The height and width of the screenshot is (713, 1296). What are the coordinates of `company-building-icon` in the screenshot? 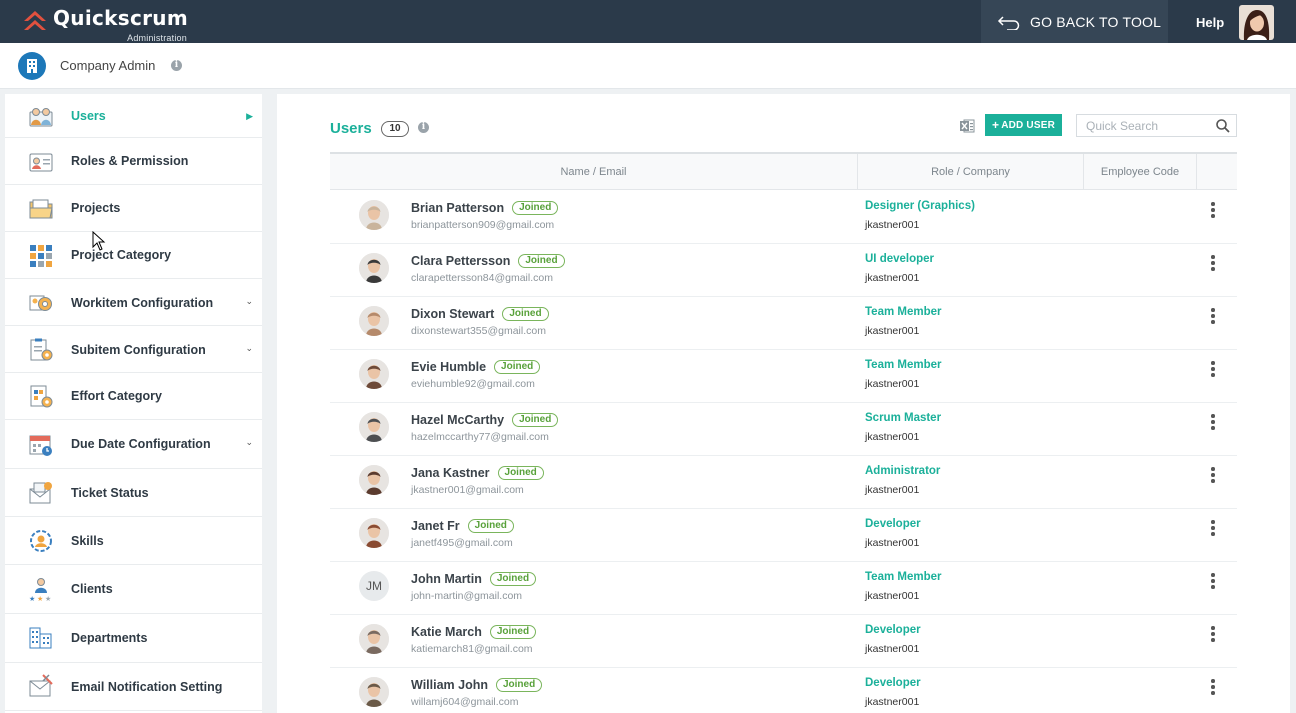 It's located at (32, 66).